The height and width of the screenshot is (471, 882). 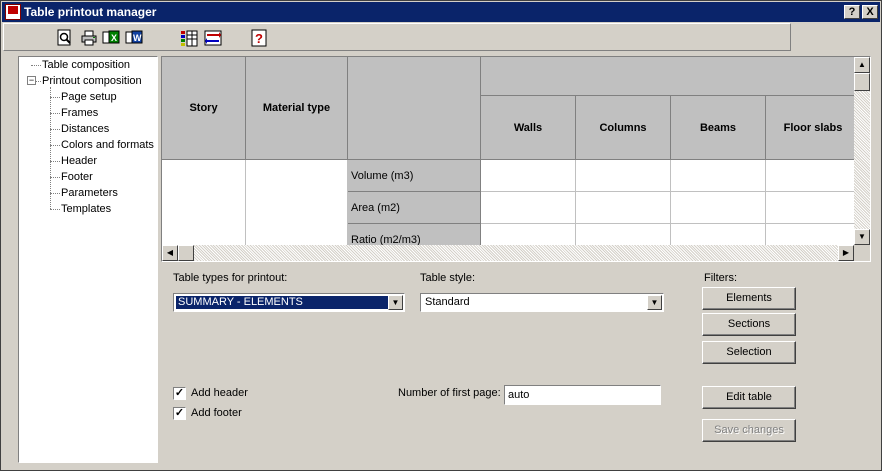 What do you see at coordinates (212, 37) in the screenshot?
I see `swap-icon` at bounding box center [212, 37].